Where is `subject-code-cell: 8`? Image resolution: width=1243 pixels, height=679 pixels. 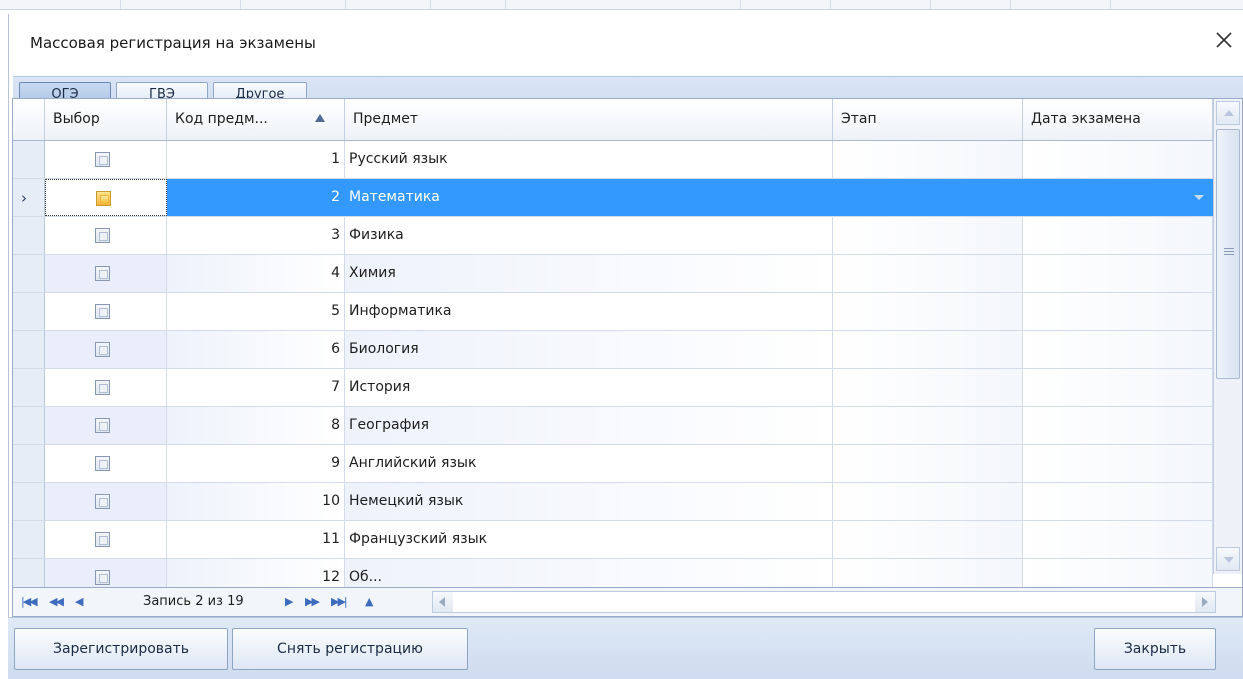 subject-code-cell: 8 is located at coordinates (256, 425).